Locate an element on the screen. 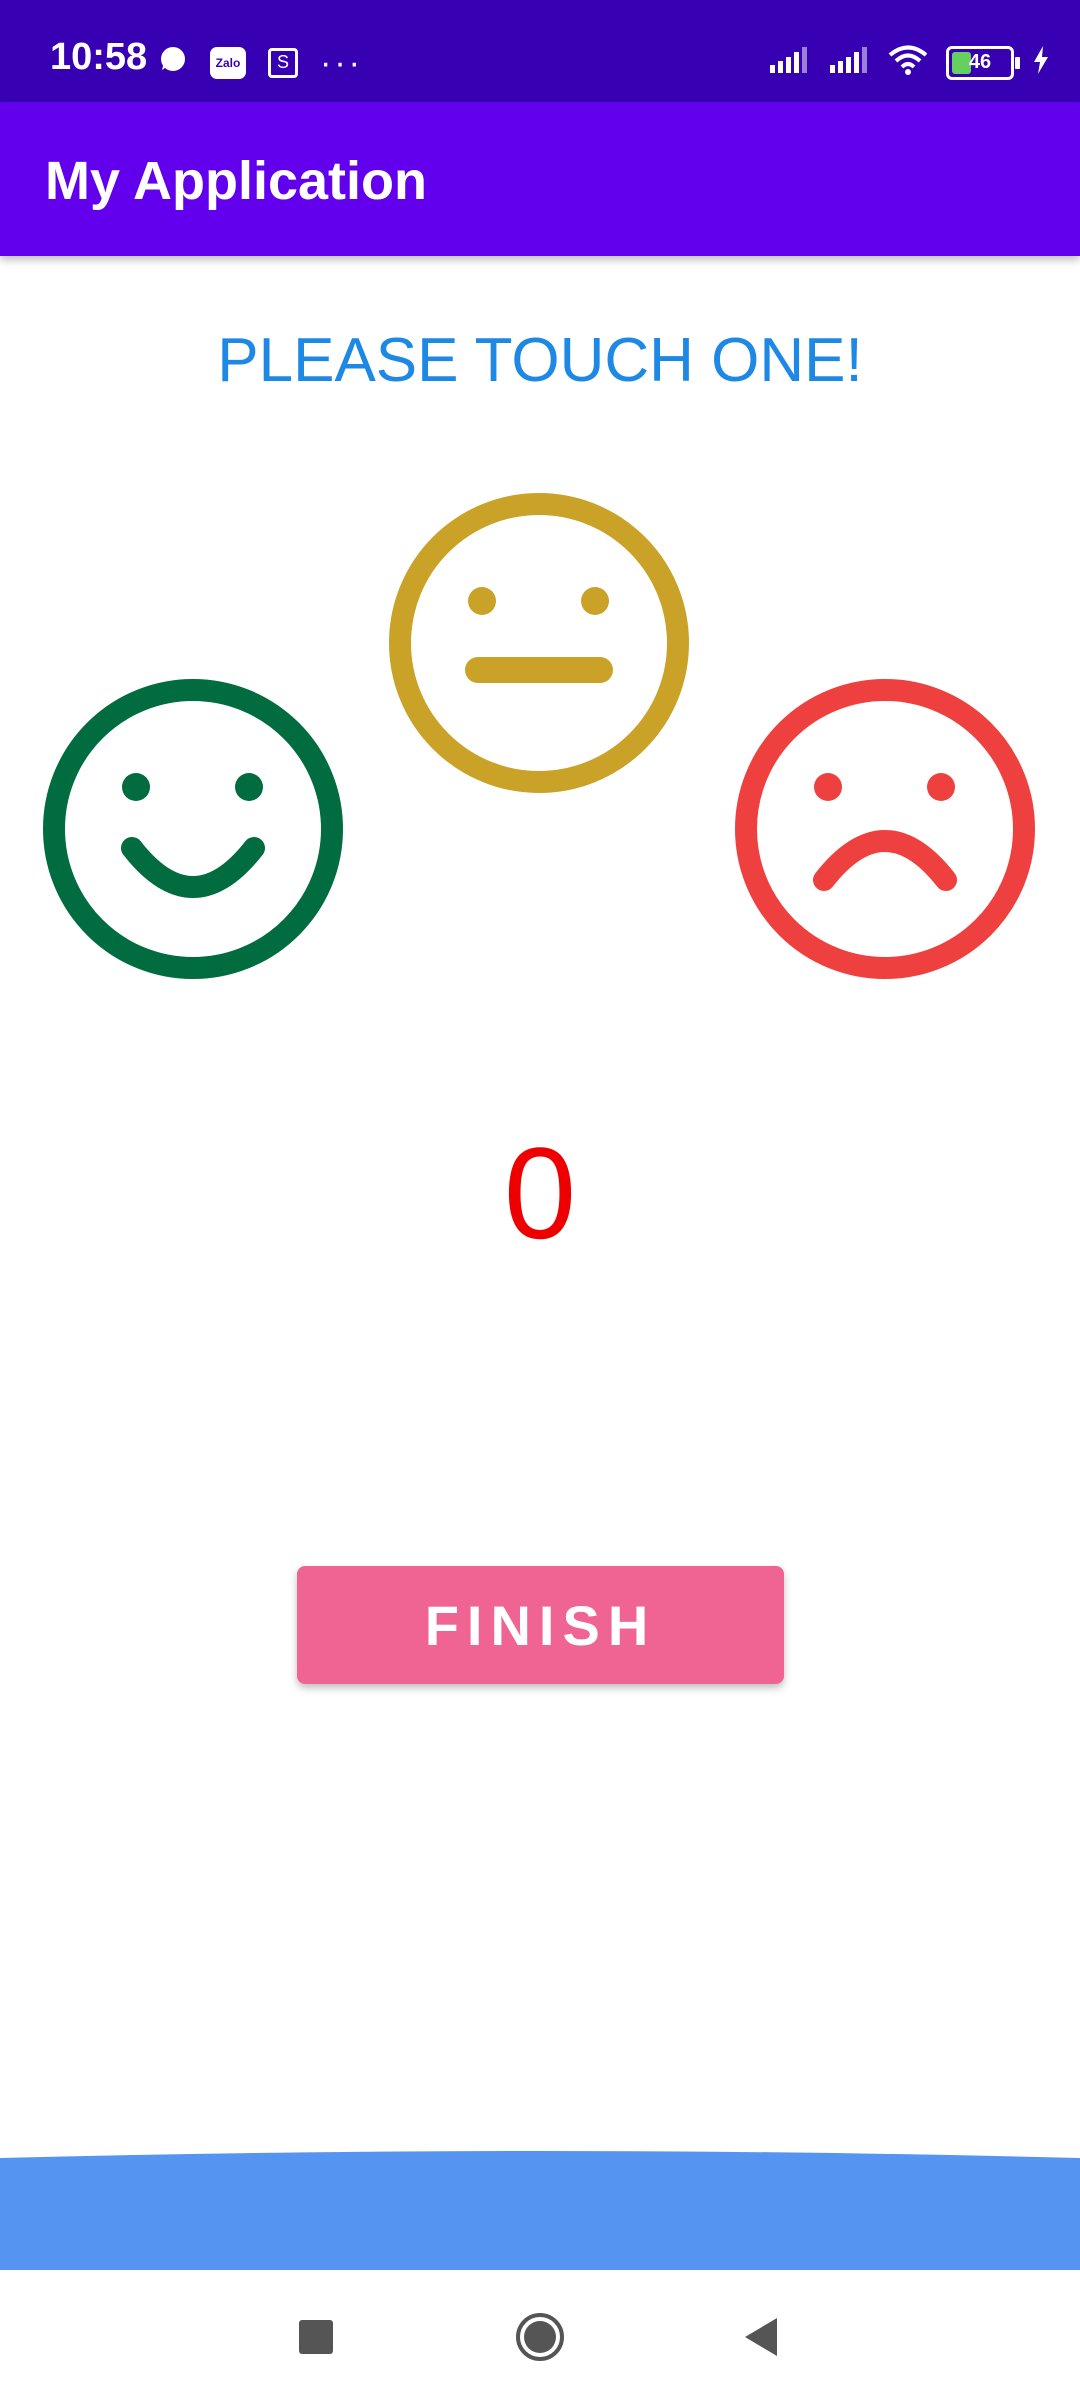 Image resolution: width=1080 pixels, height=2400 pixels. zalo-icon: Zalo is located at coordinates (228, 62).